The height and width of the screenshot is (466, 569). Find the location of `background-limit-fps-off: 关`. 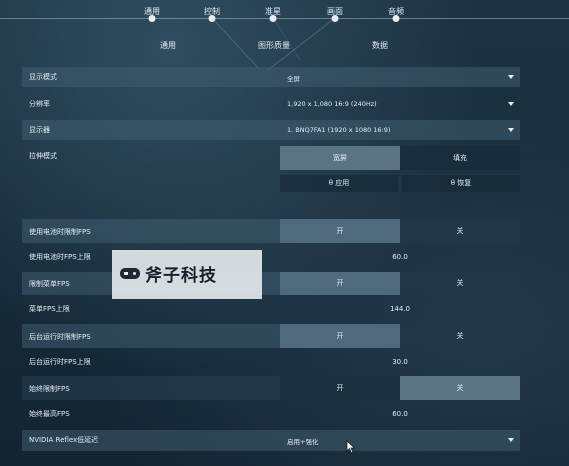

background-limit-fps-off: 关 is located at coordinates (460, 336).